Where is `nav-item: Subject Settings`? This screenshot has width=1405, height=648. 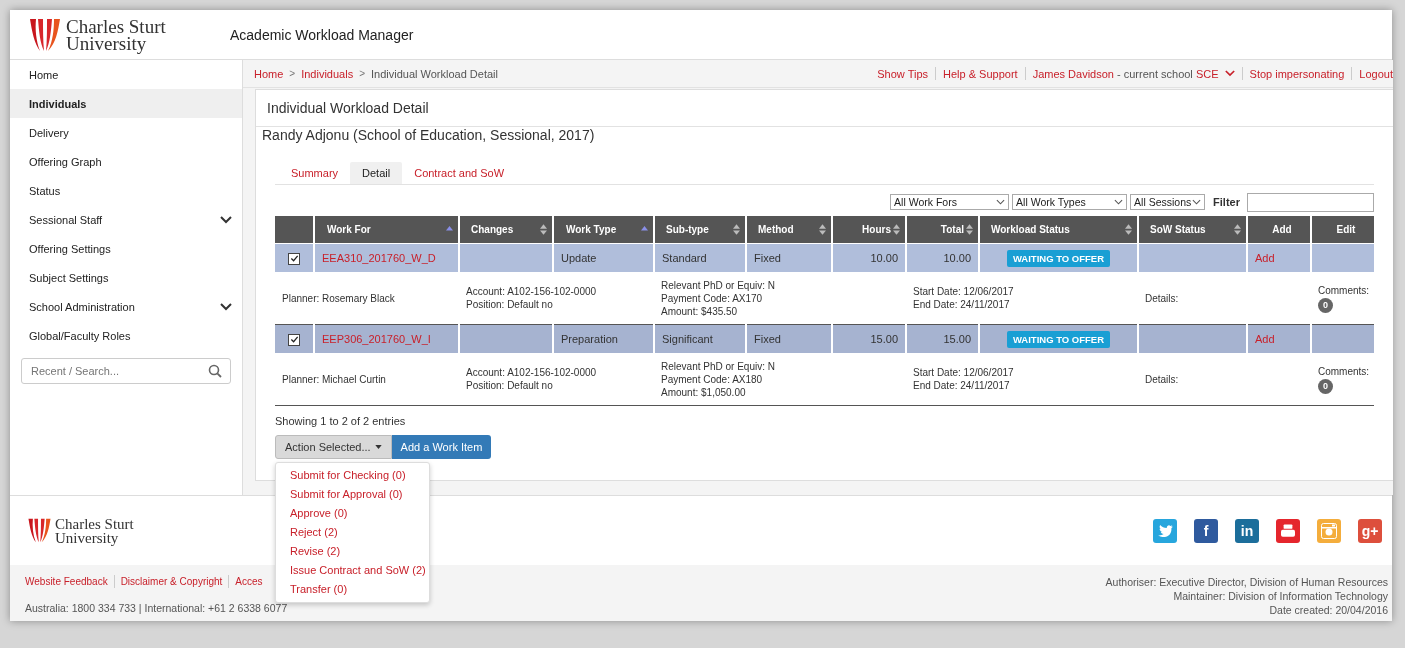 nav-item: Subject Settings is located at coordinates (126, 277).